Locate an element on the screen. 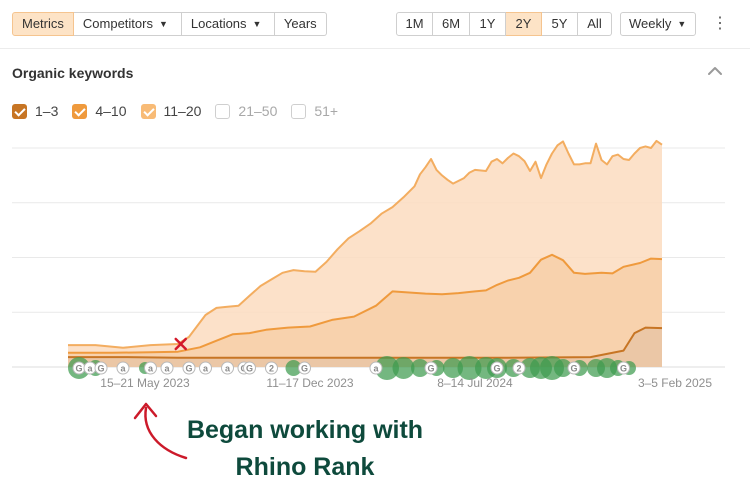 This screenshot has width=750, height=500. range-1m-button: 1M is located at coordinates (414, 24).